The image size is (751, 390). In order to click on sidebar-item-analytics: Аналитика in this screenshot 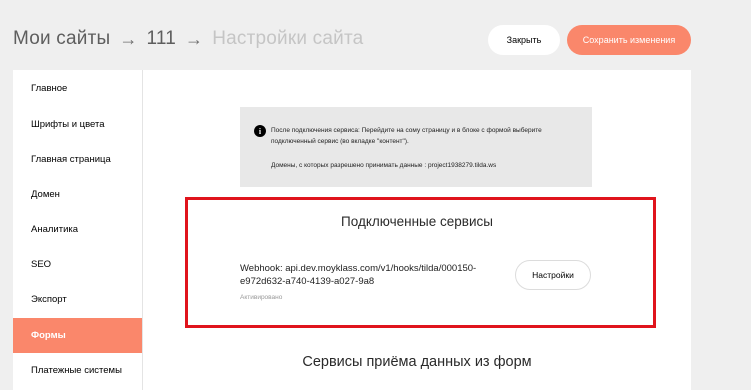, I will do `click(77, 229)`.